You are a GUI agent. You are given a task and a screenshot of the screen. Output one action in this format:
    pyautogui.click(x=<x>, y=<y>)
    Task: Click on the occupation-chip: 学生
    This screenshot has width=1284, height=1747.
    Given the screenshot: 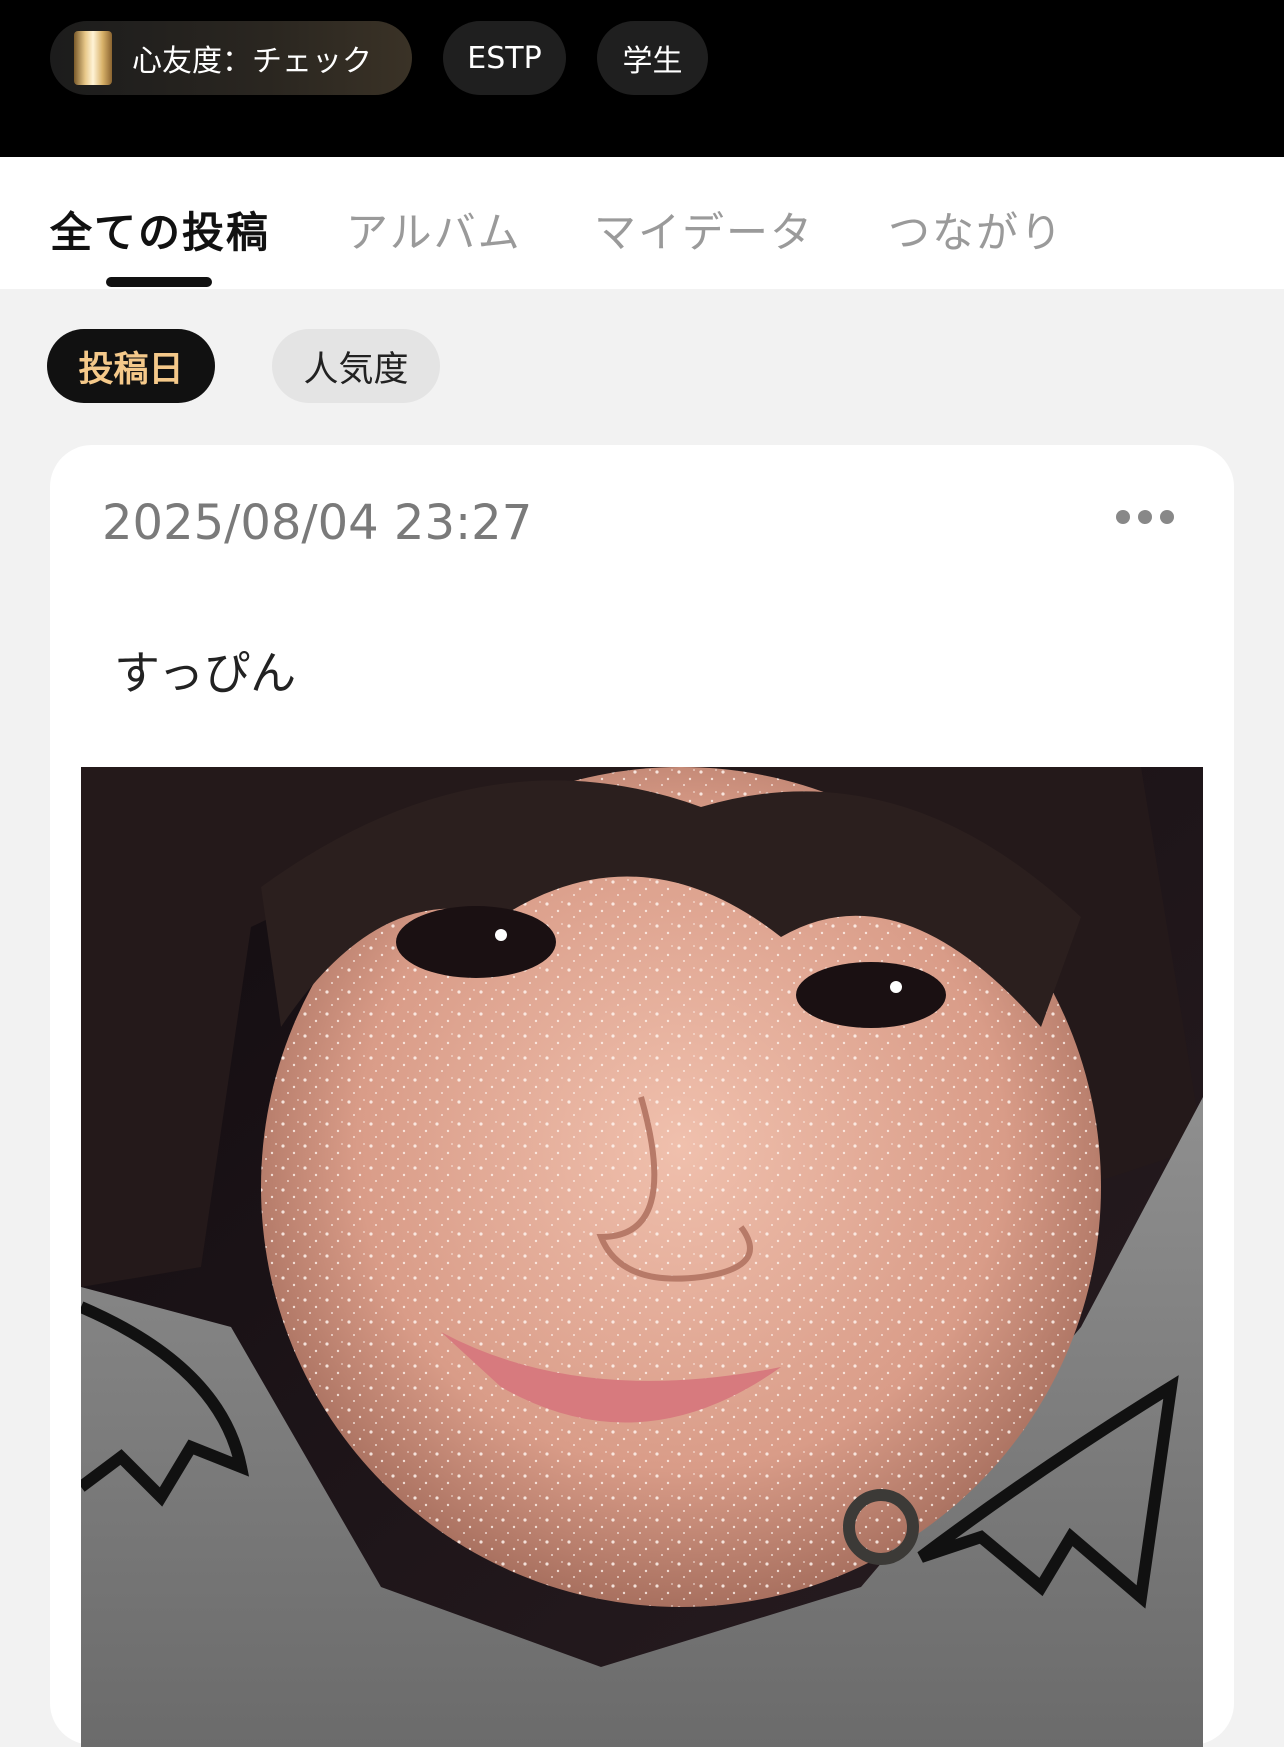 What is the action you would take?
    pyautogui.click(x=652, y=58)
    